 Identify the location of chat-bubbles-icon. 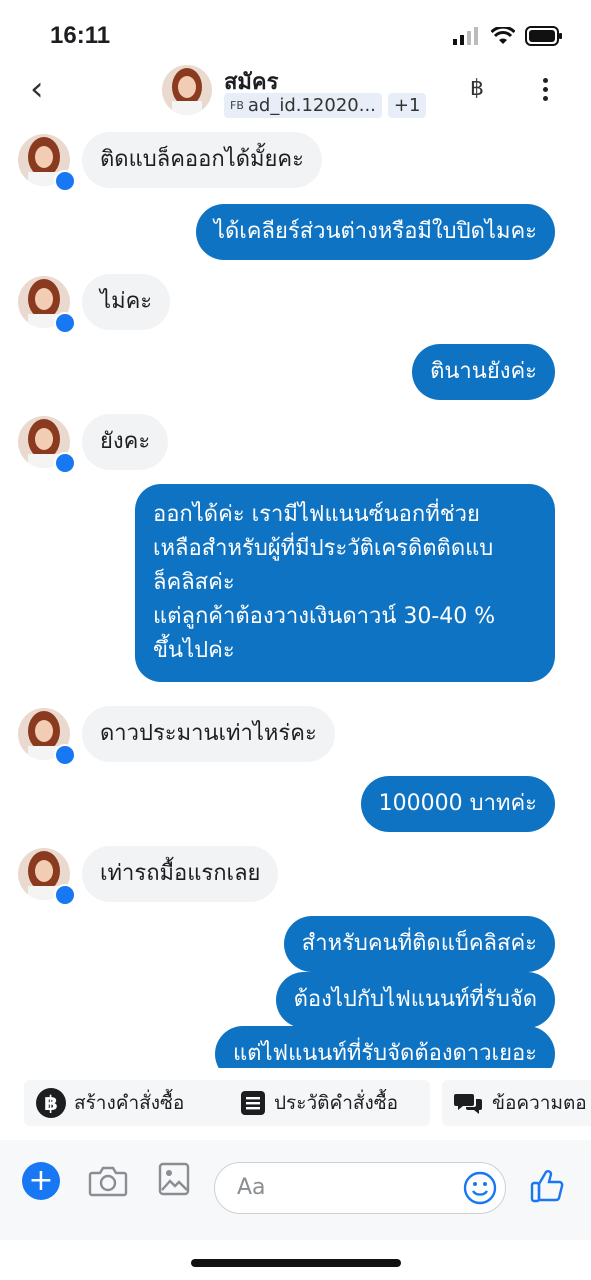
(468, 1104).